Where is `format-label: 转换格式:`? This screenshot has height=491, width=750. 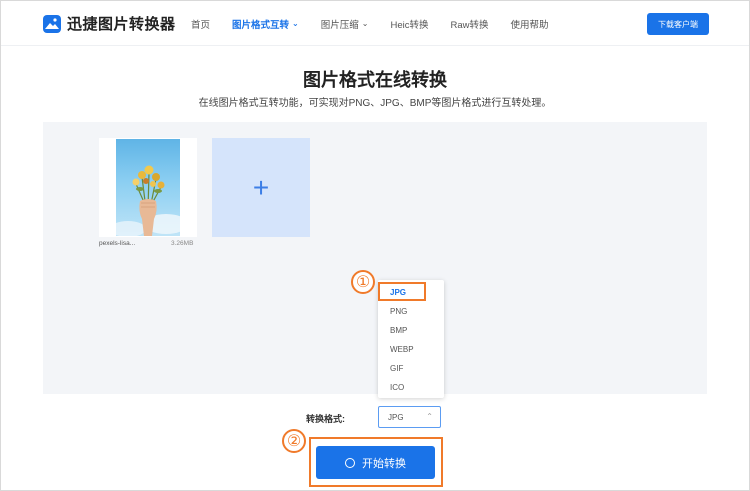 format-label: 转换格式: is located at coordinates (325, 419).